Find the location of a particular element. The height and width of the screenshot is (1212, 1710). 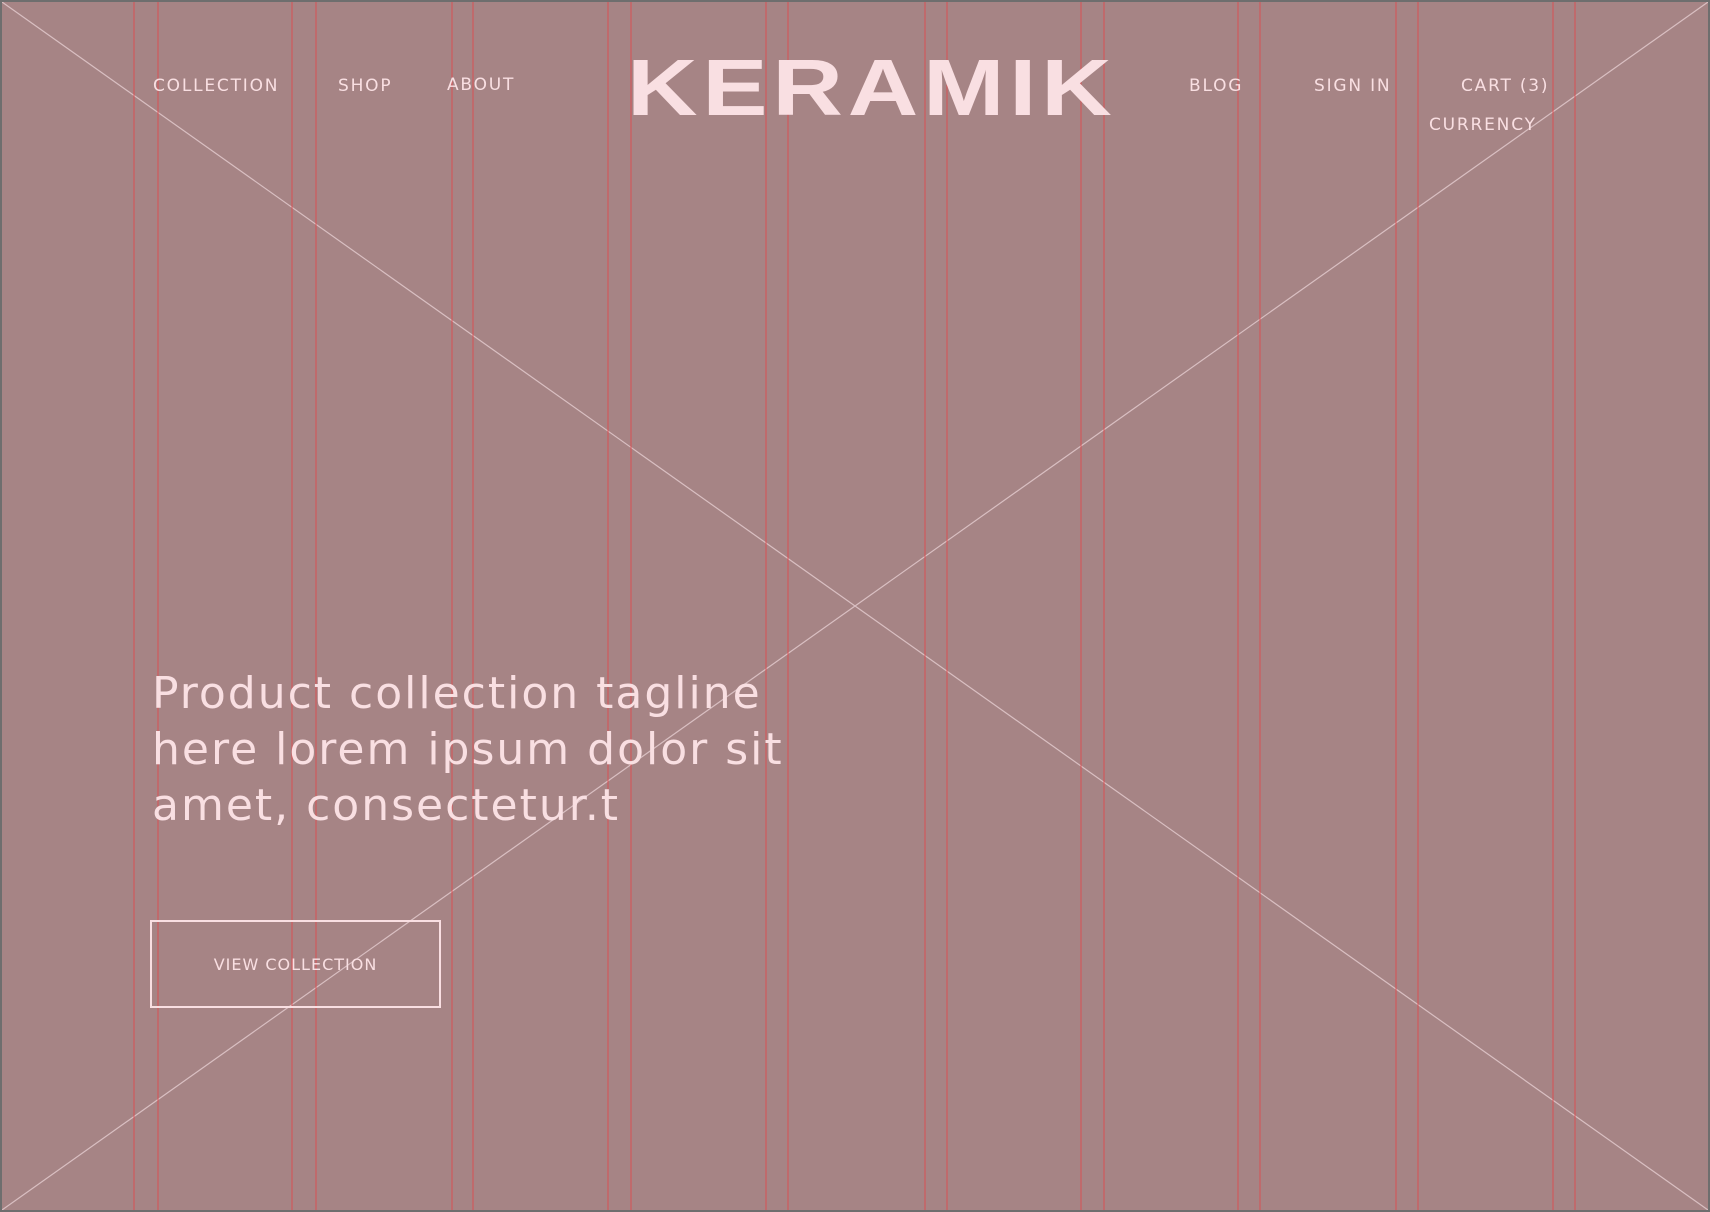

view-collection-label: VIEW COLLECTION is located at coordinates (295, 964).